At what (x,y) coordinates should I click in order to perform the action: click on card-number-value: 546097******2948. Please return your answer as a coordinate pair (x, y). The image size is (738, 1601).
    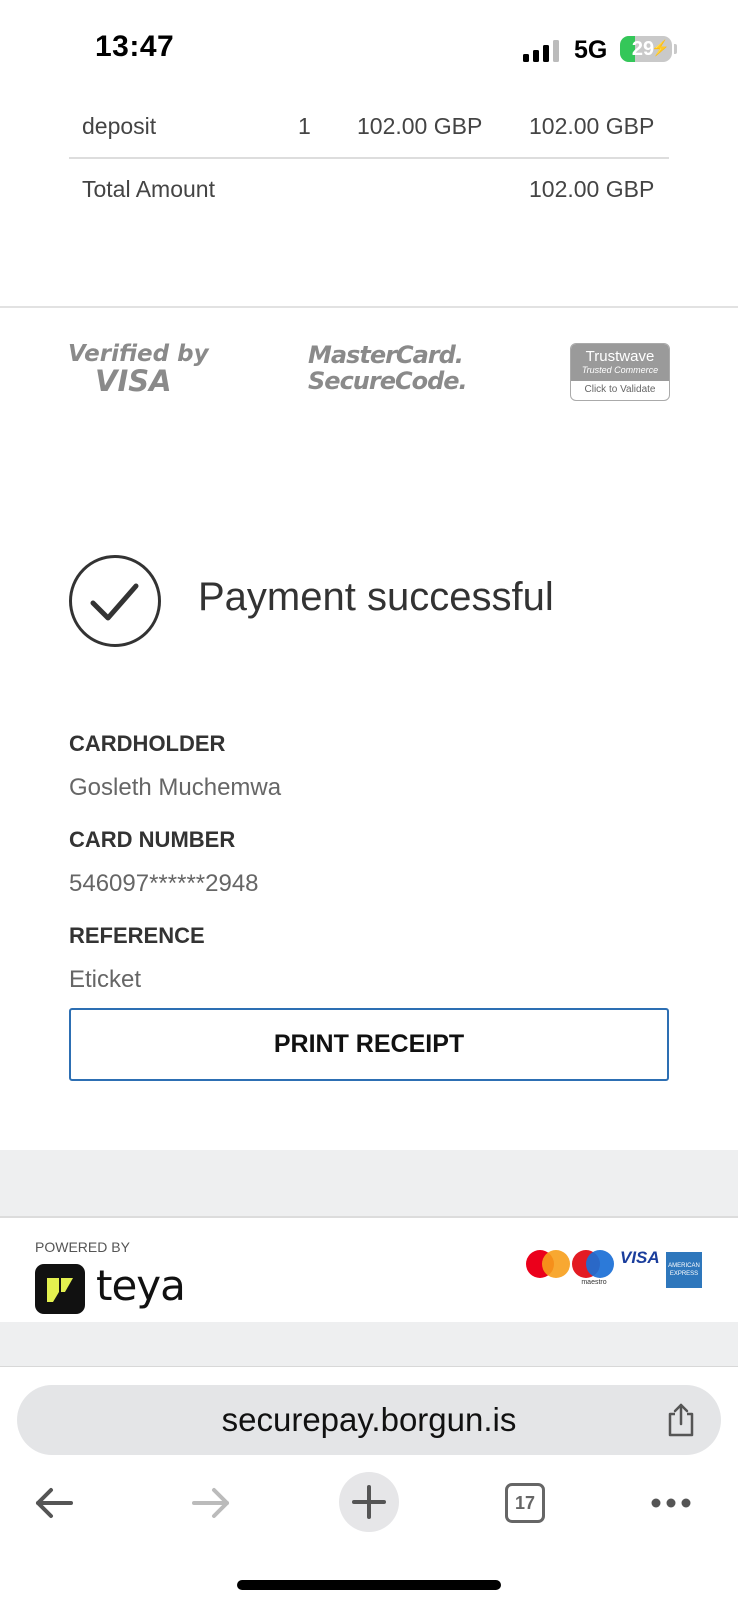
    Looking at the image, I should click on (164, 883).